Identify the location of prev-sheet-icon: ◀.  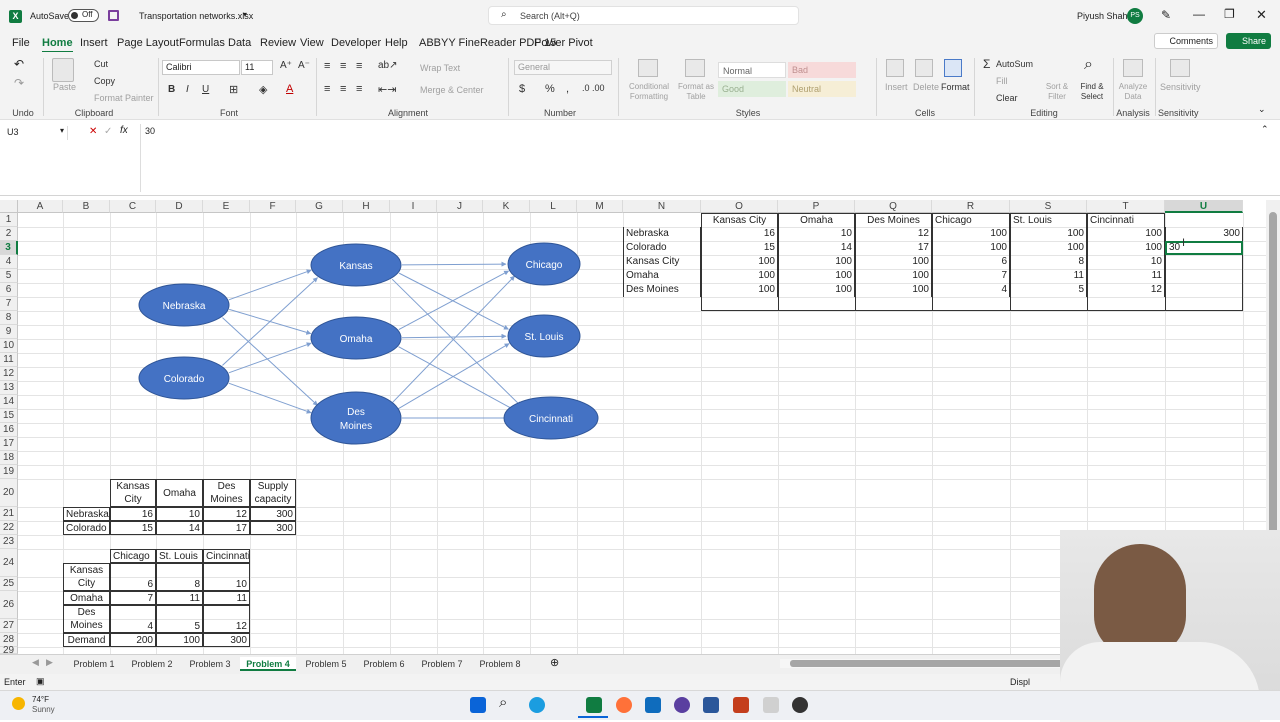
(35, 662).